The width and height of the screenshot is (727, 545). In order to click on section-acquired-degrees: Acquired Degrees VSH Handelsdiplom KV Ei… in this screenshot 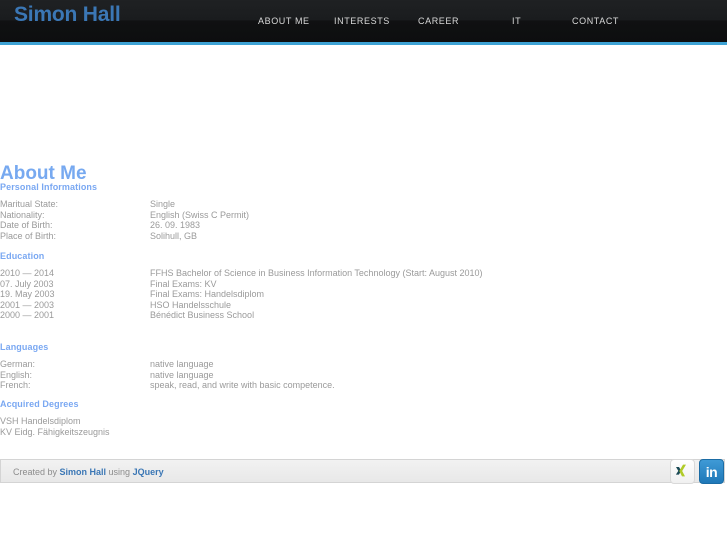, I will do `click(300, 417)`.